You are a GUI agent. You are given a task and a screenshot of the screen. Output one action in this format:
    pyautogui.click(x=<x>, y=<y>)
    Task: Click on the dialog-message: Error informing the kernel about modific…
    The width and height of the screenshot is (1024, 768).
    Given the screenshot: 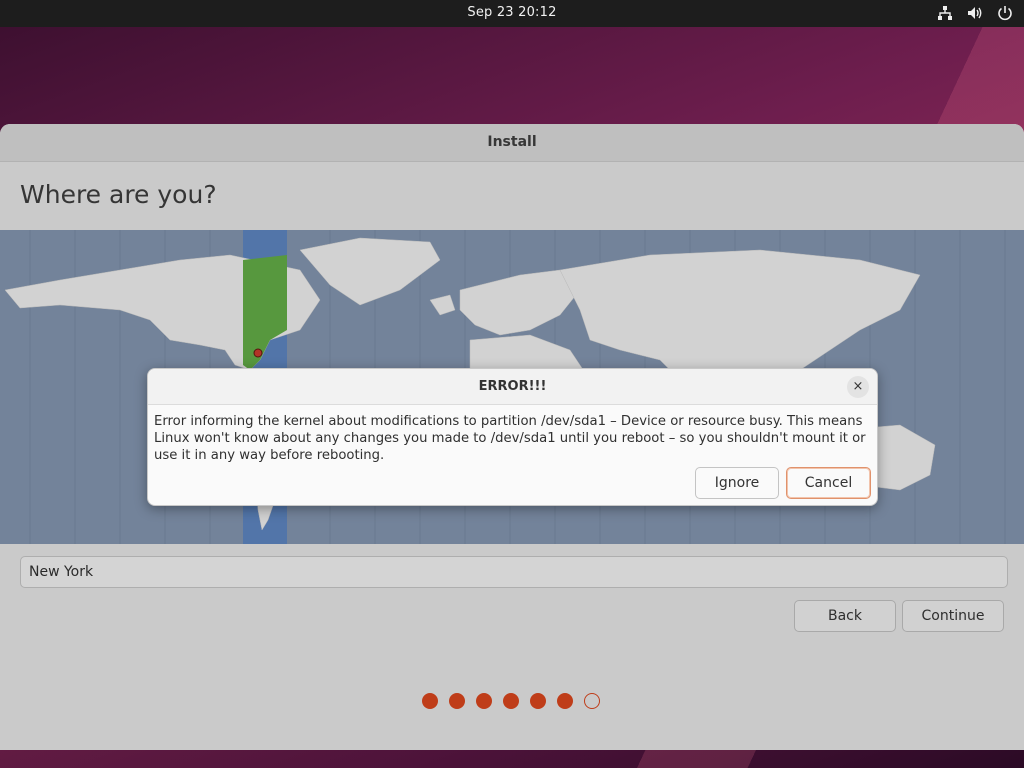 What is the action you would take?
    pyautogui.click(x=510, y=438)
    